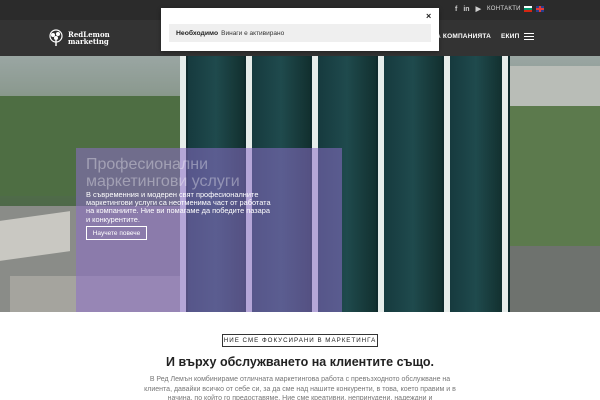 This screenshot has width=600, height=400. I want to click on hero-hill-right, so click(550, 176).